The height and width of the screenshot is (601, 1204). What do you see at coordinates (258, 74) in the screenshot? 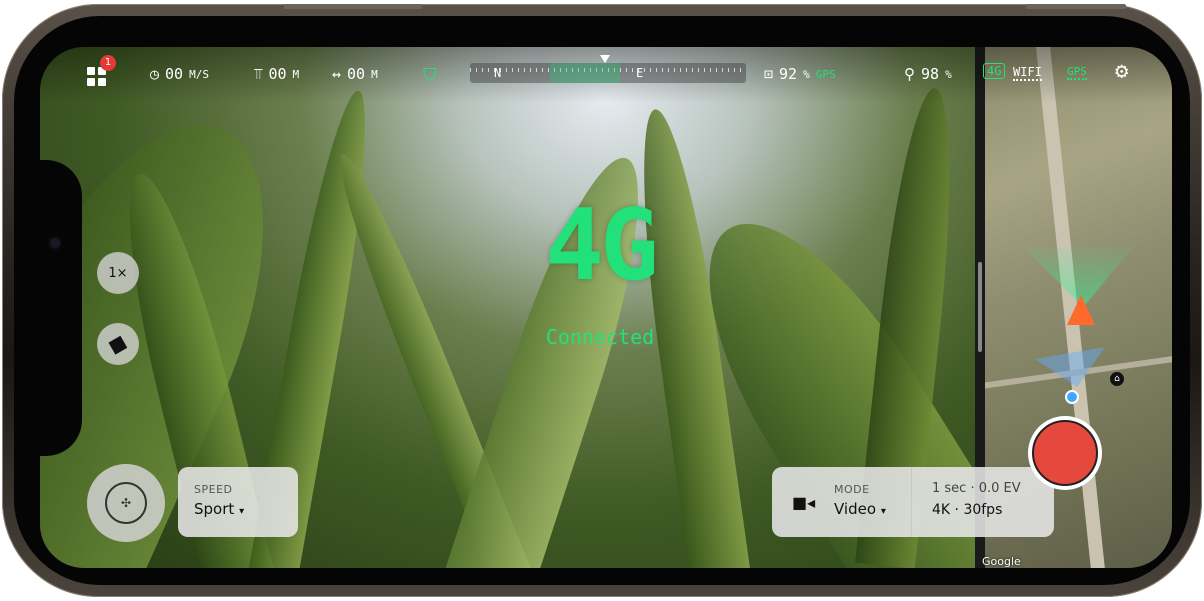
I see `altitude-icon: ⫪` at bounding box center [258, 74].